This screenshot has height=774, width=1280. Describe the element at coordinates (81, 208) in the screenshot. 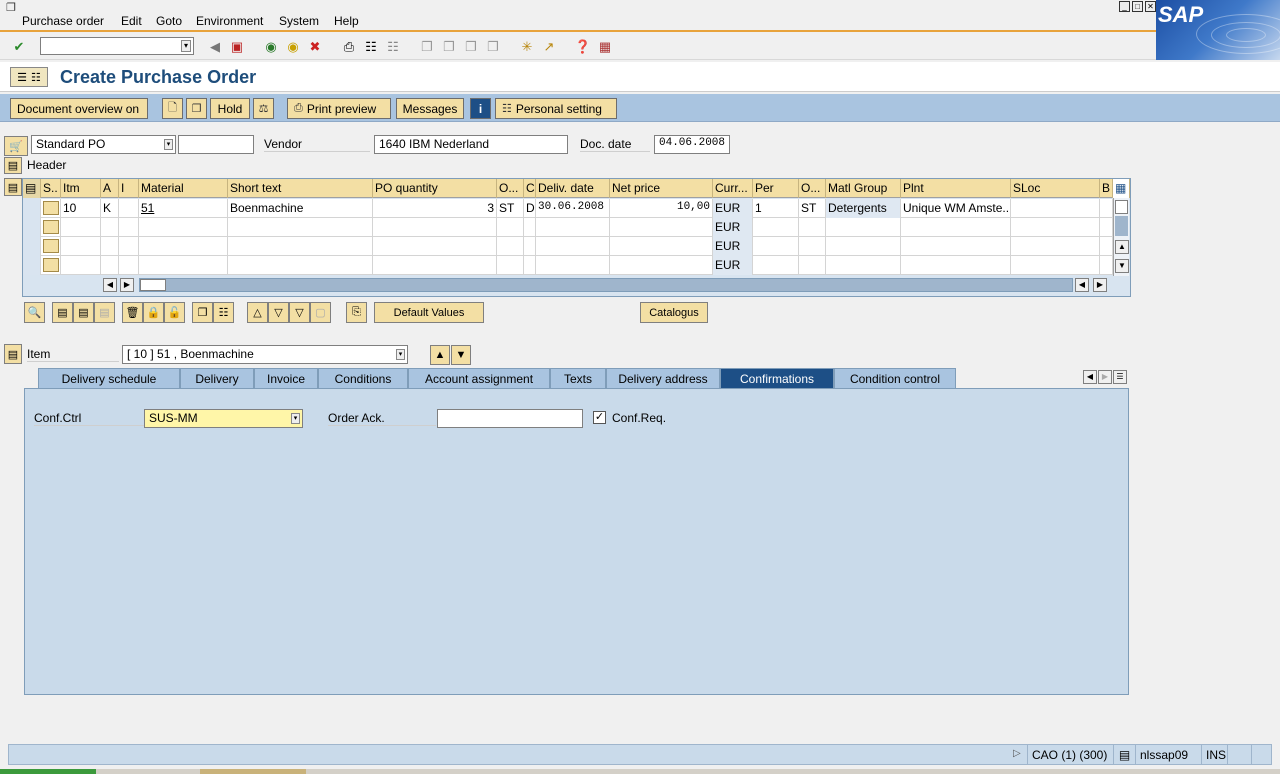

I see `itm-cell: 10` at that location.